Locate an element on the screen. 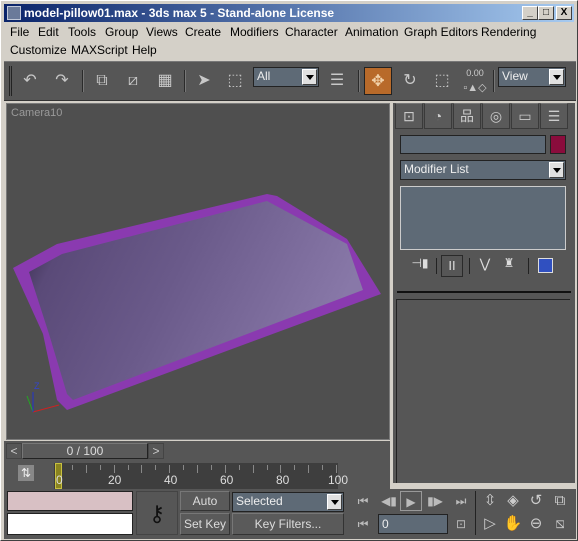 This screenshot has height=541, width=578. menu-create: Create is located at coordinates (203, 32).